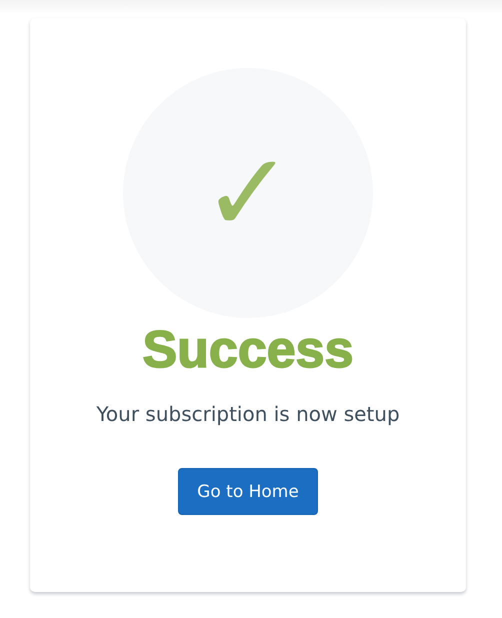  Describe the element at coordinates (248, 491) in the screenshot. I see `home-button: Go to Home` at that location.